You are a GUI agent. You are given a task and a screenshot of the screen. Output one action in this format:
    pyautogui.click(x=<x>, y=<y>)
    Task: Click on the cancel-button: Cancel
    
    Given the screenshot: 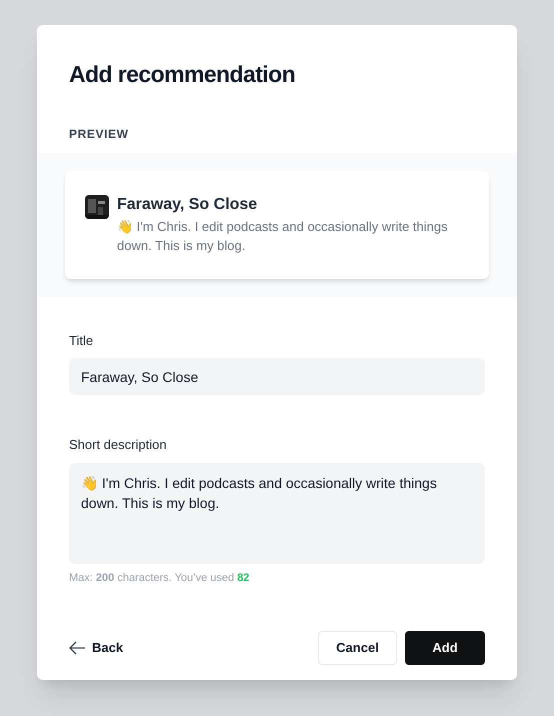 What is the action you would take?
    pyautogui.click(x=357, y=648)
    